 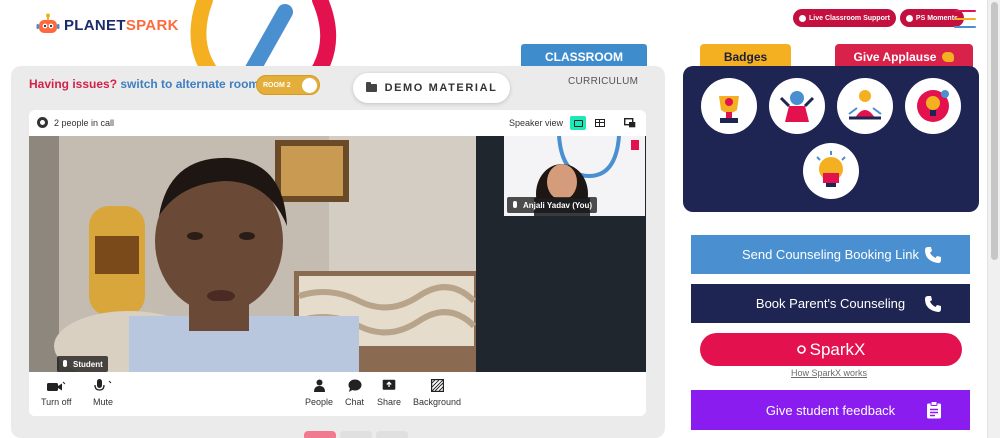 What do you see at coordinates (829, 373) in the screenshot?
I see `how-sparkx-works-link: How SparkX works` at bounding box center [829, 373].